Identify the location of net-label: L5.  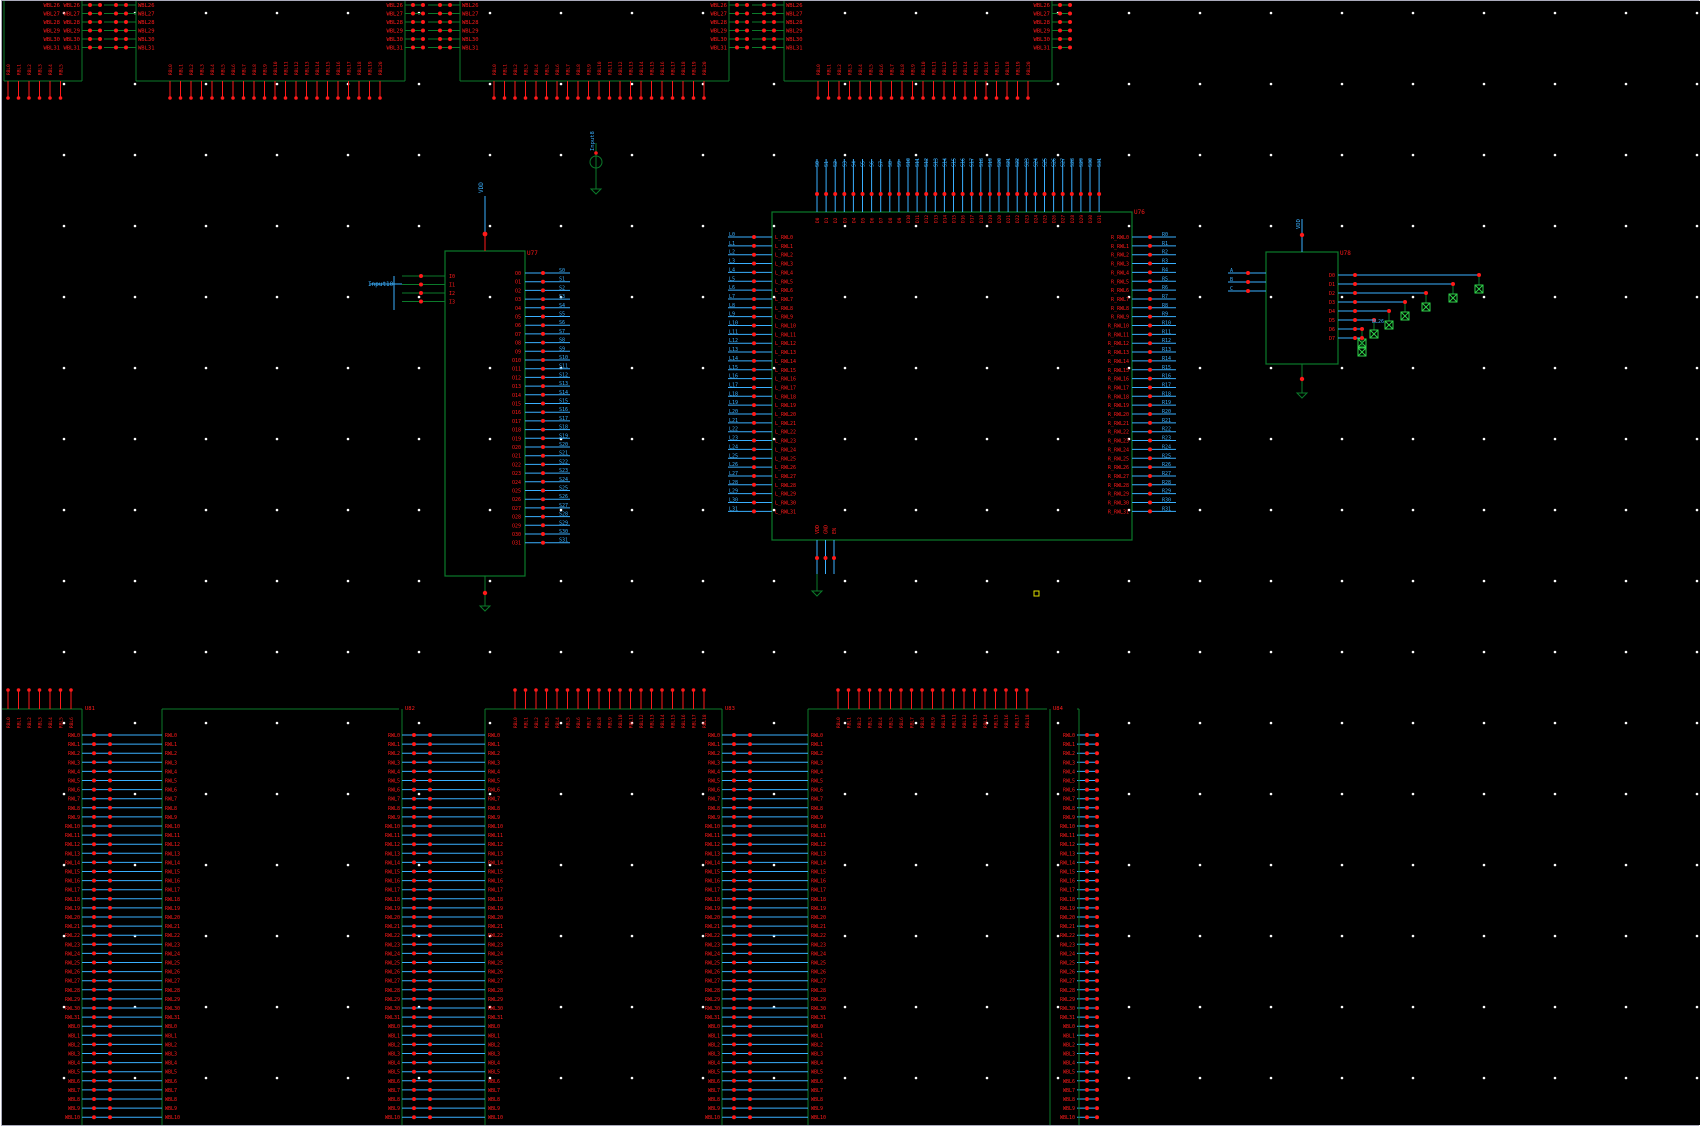
(732, 279).